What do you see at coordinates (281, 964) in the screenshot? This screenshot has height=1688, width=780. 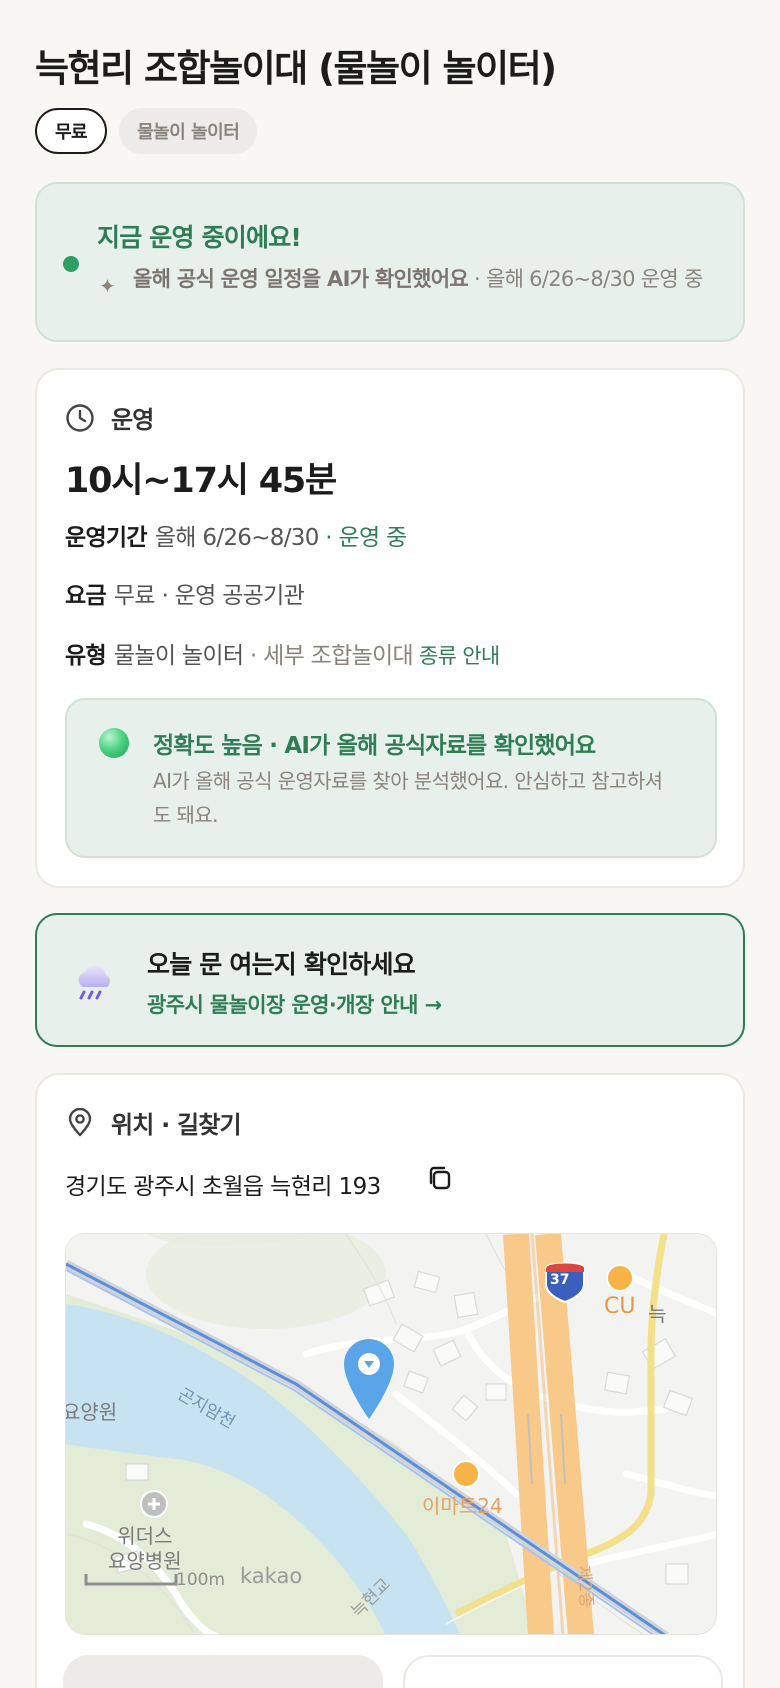 I see `notice-title: 오늘 문 여는지 확인하세요` at bounding box center [281, 964].